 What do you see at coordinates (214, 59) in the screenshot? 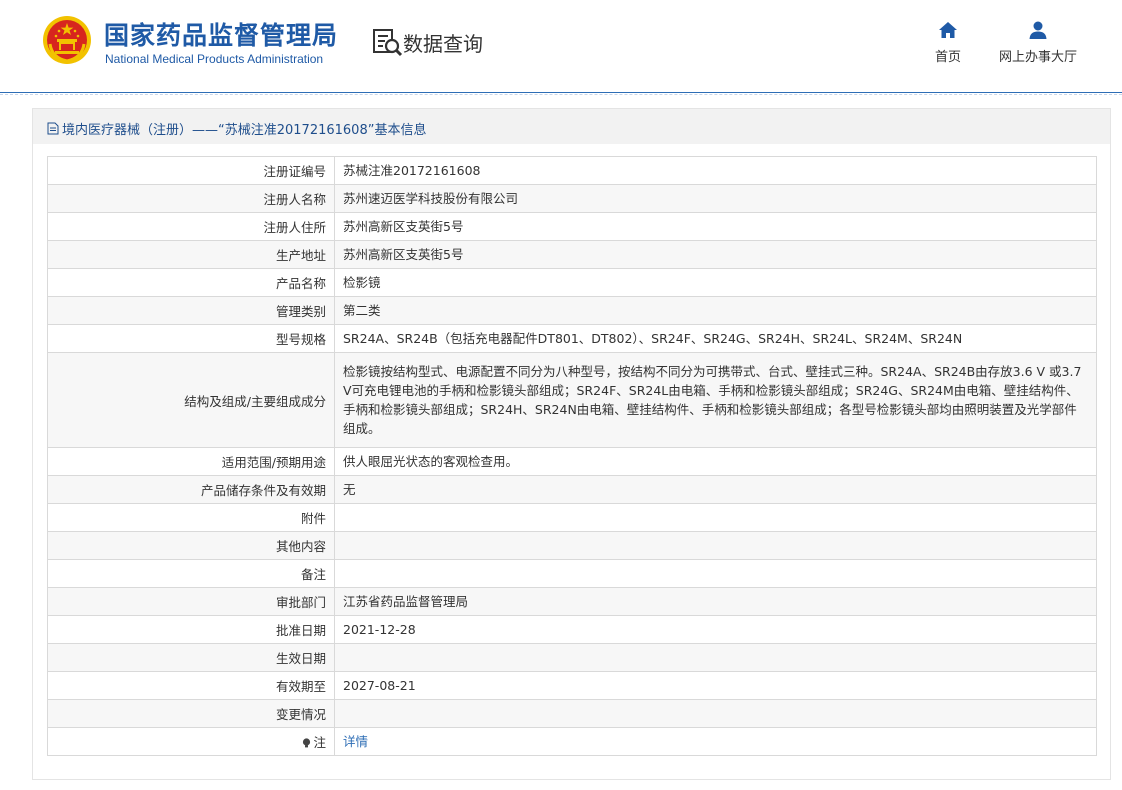
I see `org-name-en: National Medical Products Administration` at bounding box center [214, 59].